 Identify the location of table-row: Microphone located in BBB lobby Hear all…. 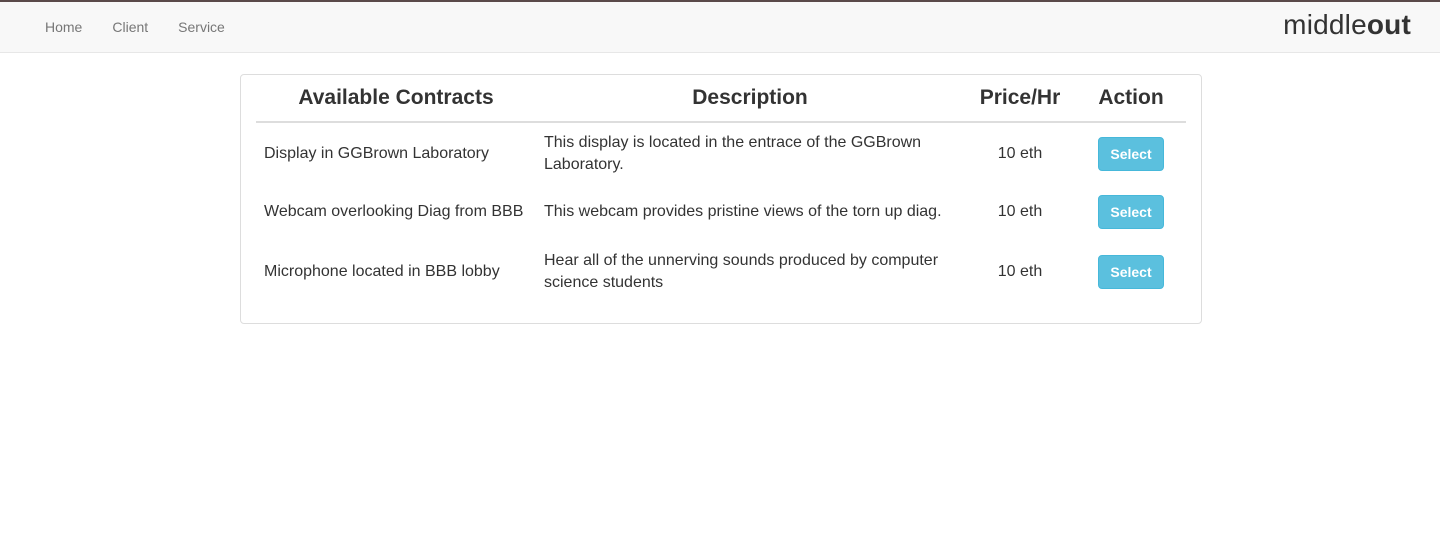
(721, 272).